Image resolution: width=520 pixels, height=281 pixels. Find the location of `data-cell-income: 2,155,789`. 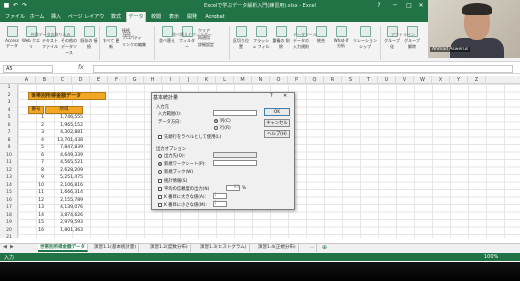

data-cell-income: 2,155,789 is located at coordinates (64, 201).